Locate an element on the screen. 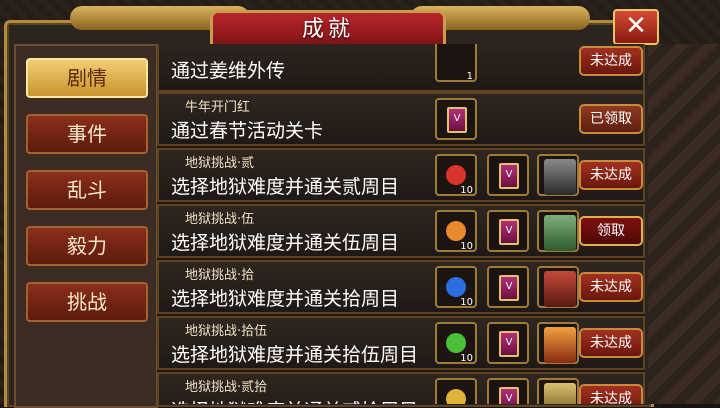  achievement-row: 牛年开门红 通过春节活动关卡 V 已领取 is located at coordinates (401, 119).